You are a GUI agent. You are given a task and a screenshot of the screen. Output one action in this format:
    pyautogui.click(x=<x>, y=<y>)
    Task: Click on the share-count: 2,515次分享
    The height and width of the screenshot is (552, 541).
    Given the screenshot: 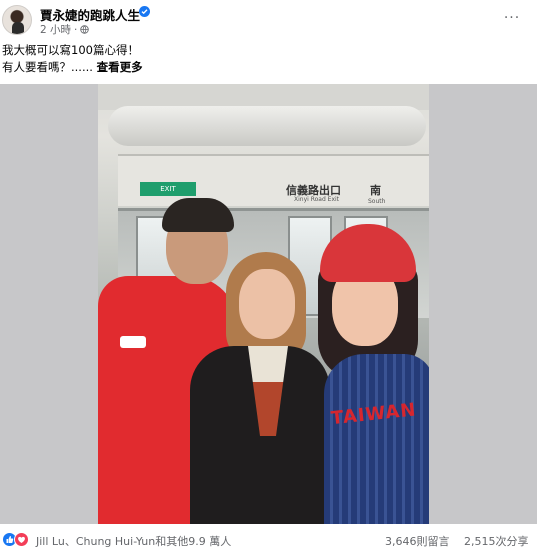 What is the action you would take?
    pyautogui.click(x=496, y=541)
    